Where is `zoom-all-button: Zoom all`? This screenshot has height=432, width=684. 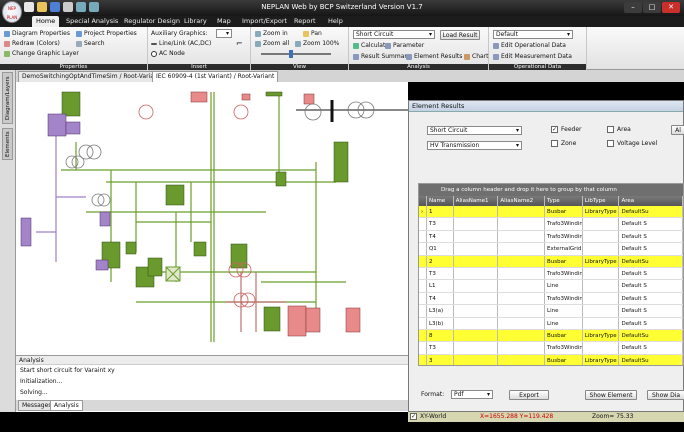 zoom-all-button: Zoom all is located at coordinates (272, 43).